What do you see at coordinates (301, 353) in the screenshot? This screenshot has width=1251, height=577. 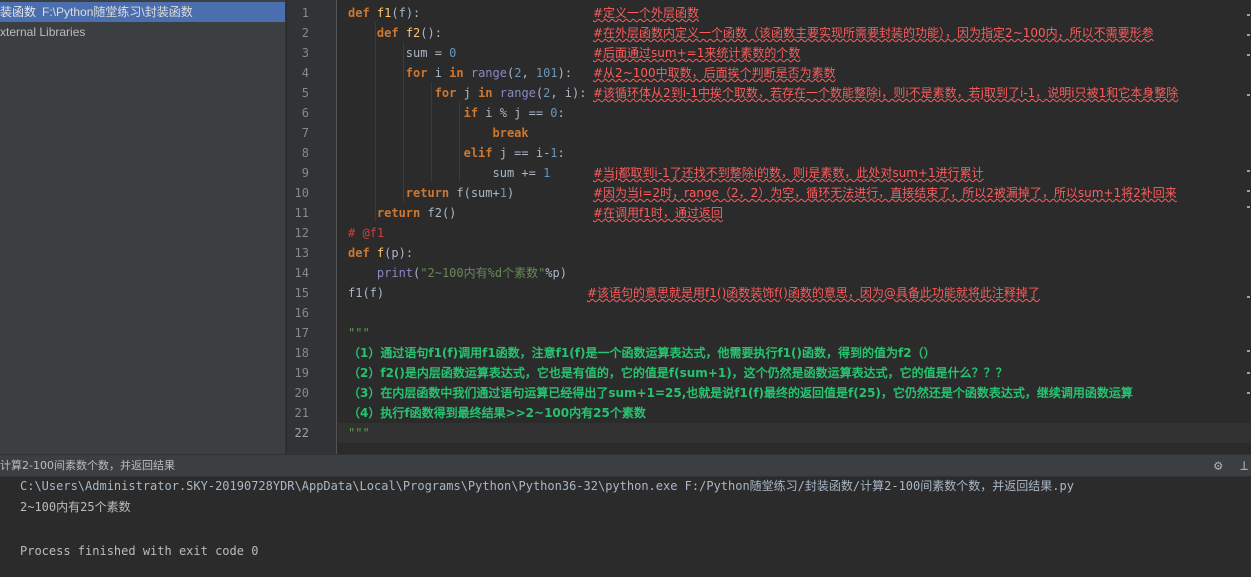 I see `line-number: 18` at bounding box center [301, 353].